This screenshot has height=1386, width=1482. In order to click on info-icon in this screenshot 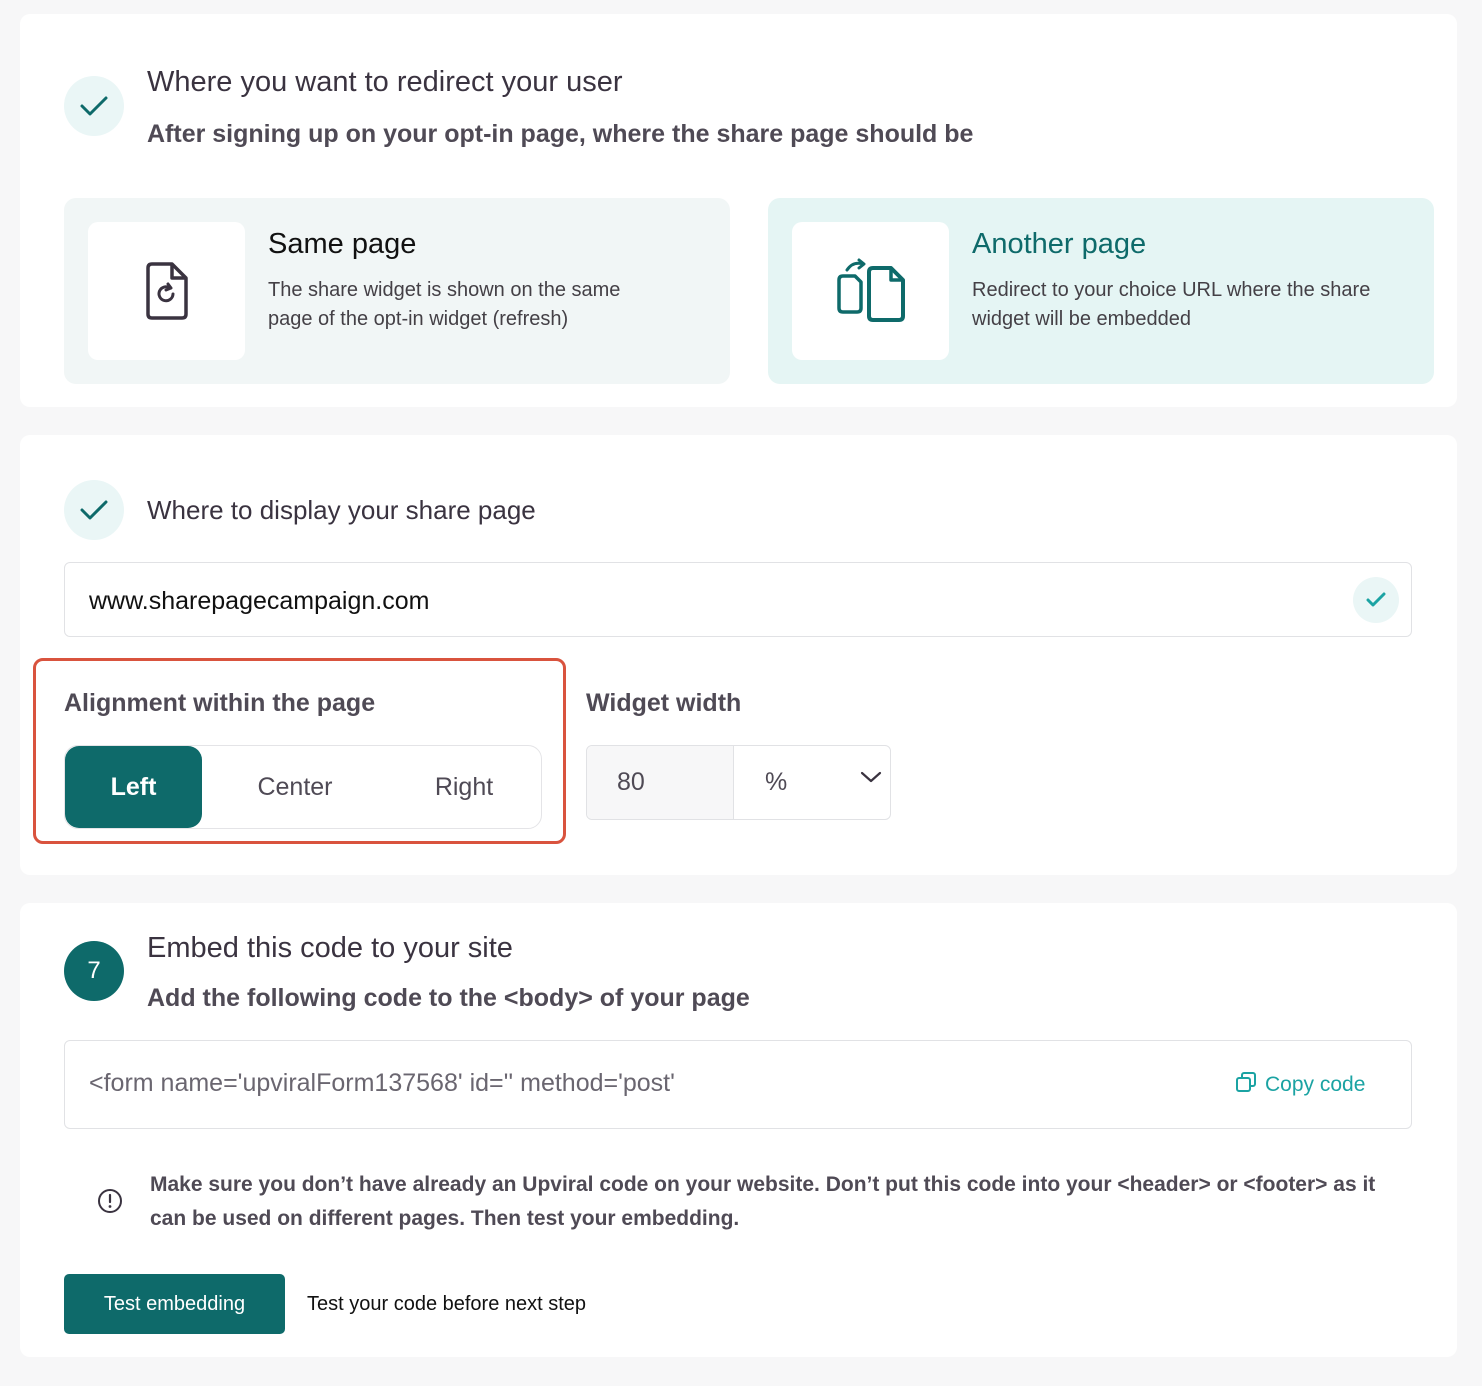, I will do `click(110, 1203)`.